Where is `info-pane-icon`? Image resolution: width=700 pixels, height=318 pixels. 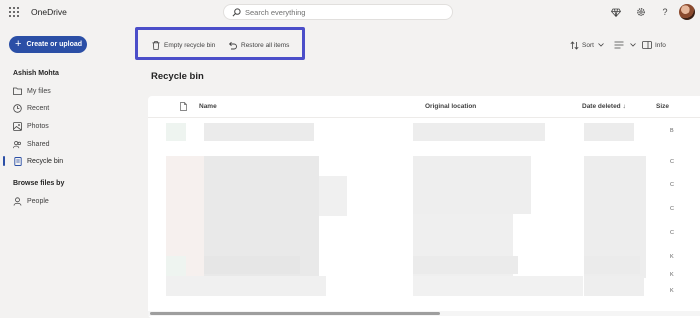 info-pane-icon is located at coordinates (647, 45).